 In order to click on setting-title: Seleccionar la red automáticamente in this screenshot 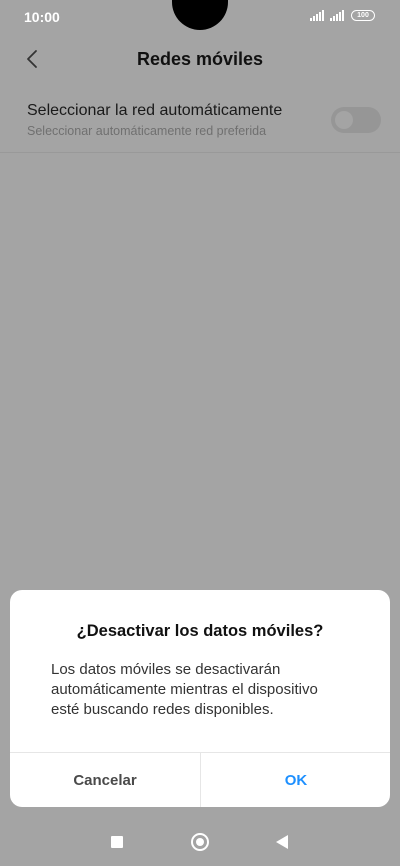, I will do `click(155, 110)`.